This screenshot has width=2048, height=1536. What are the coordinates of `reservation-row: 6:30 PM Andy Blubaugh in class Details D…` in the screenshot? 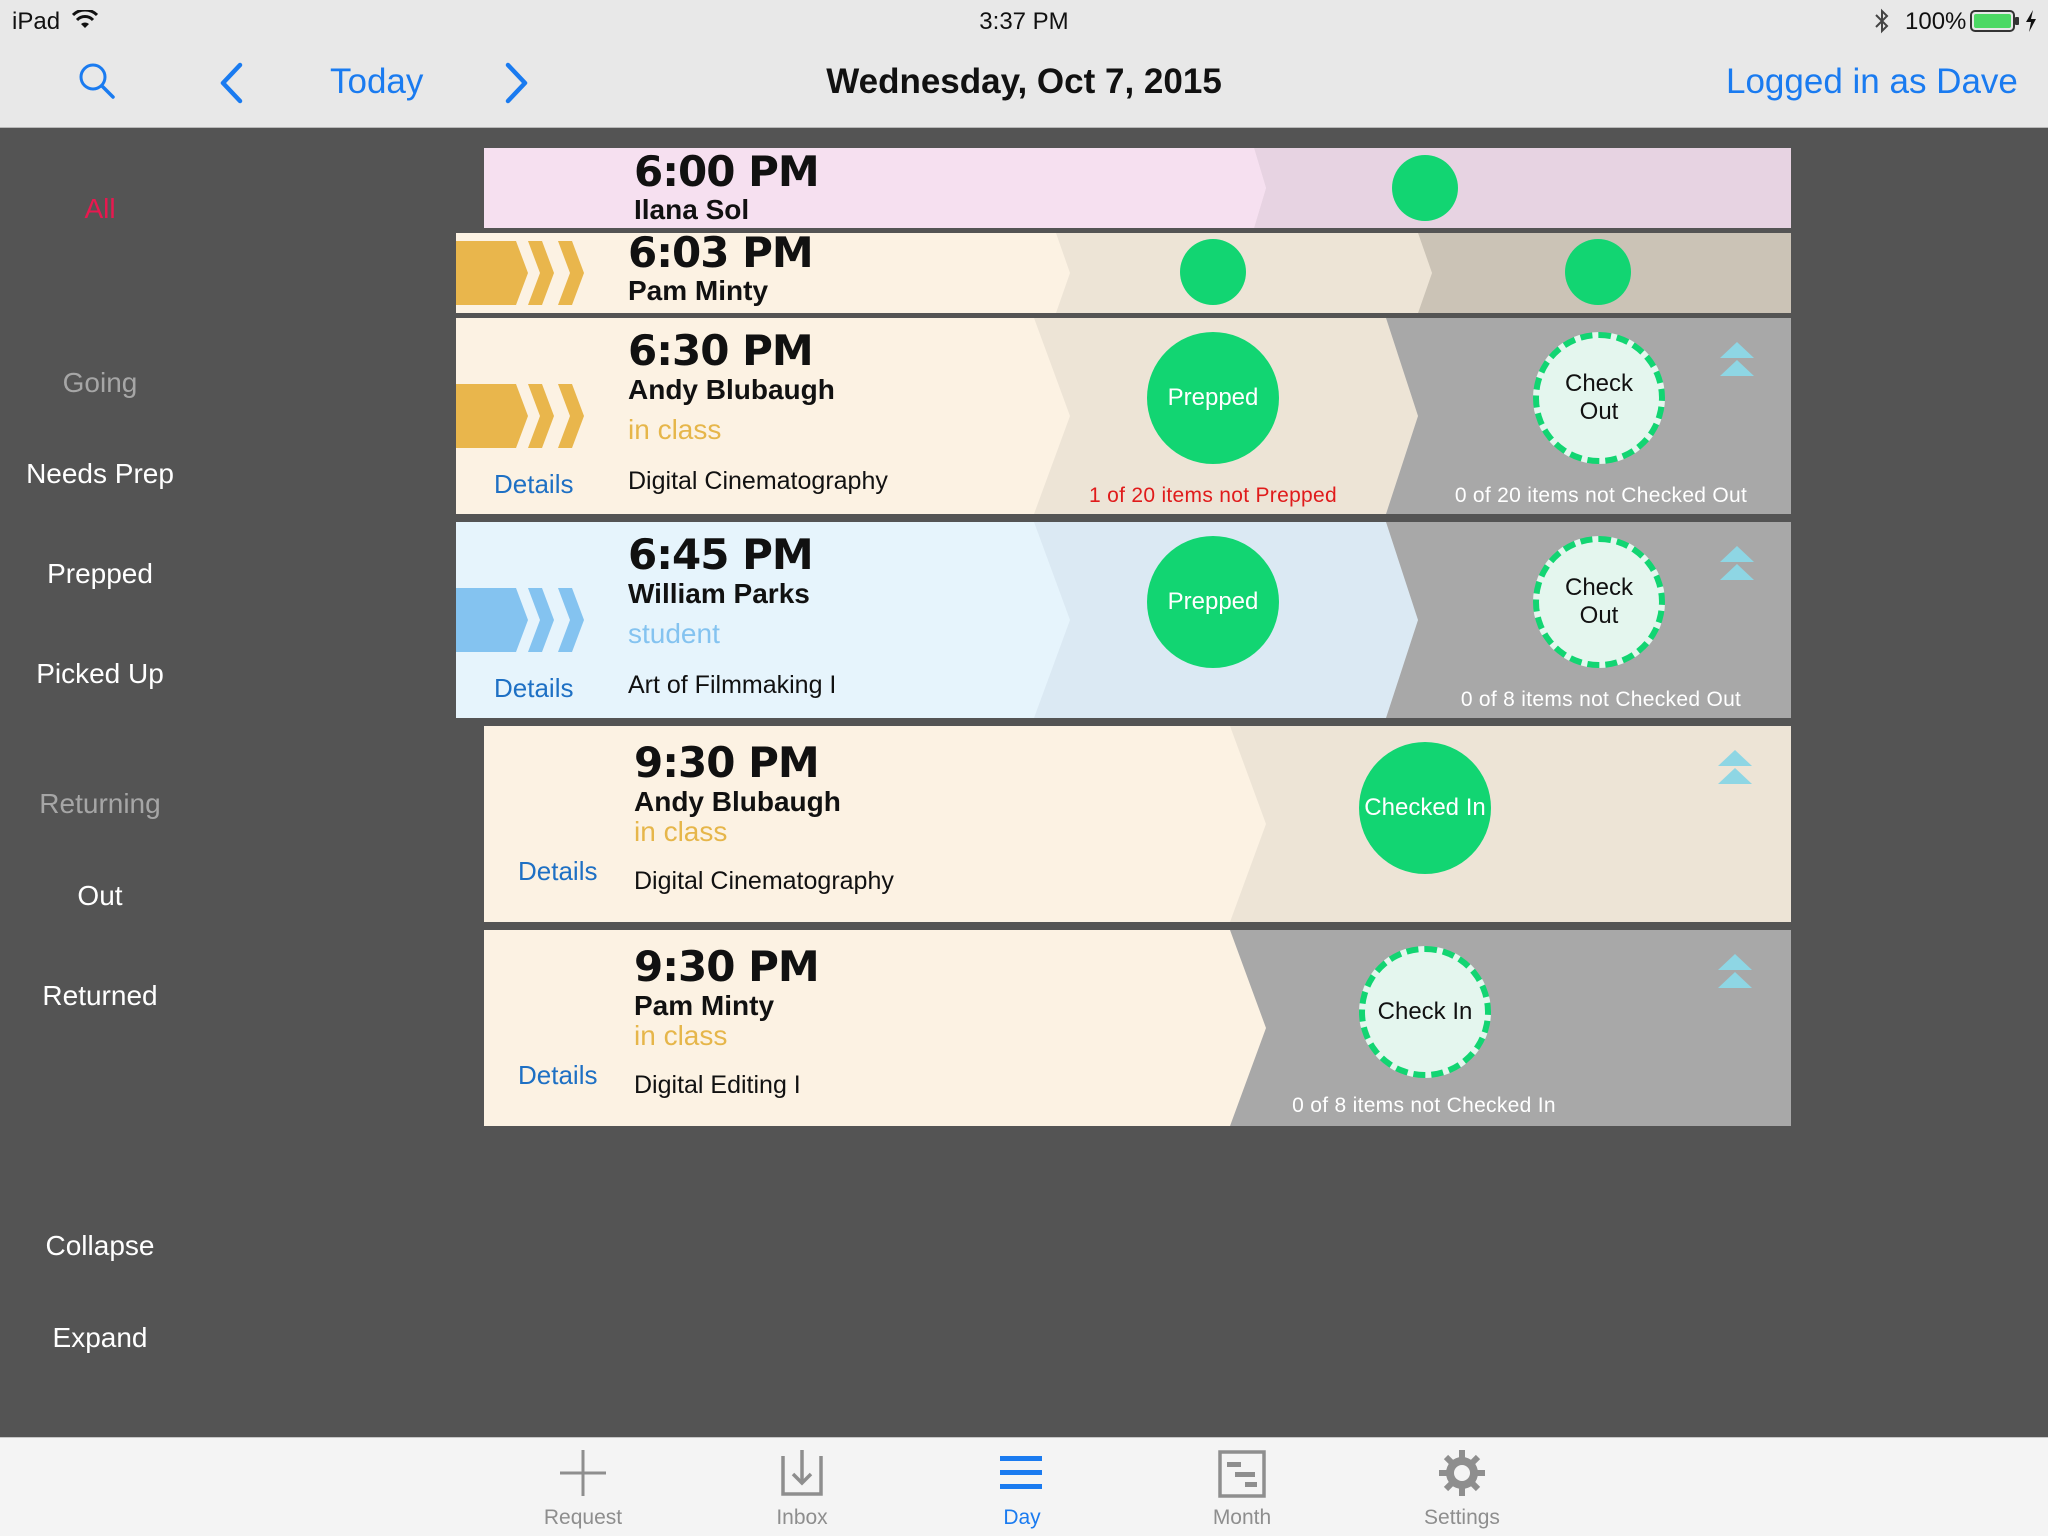 It's located at (1123, 416).